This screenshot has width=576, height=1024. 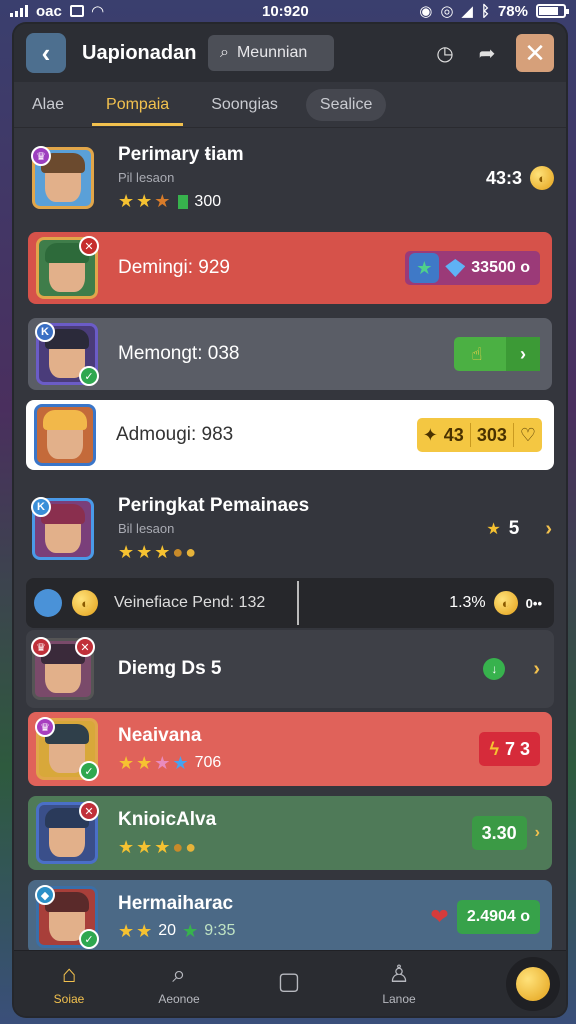 What do you see at coordinates (19, 11) in the screenshot?
I see `signal-icon` at bounding box center [19, 11].